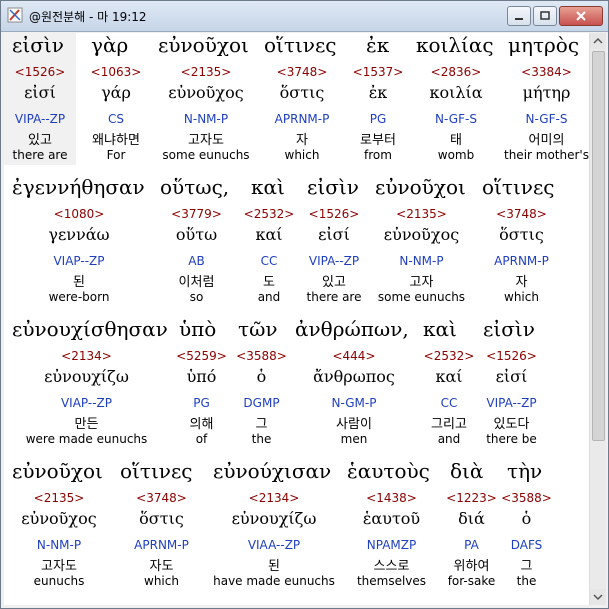 The height and width of the screenshot is (609, 609). I want to click on korean-gloss: 로부터, so click(378, 140).